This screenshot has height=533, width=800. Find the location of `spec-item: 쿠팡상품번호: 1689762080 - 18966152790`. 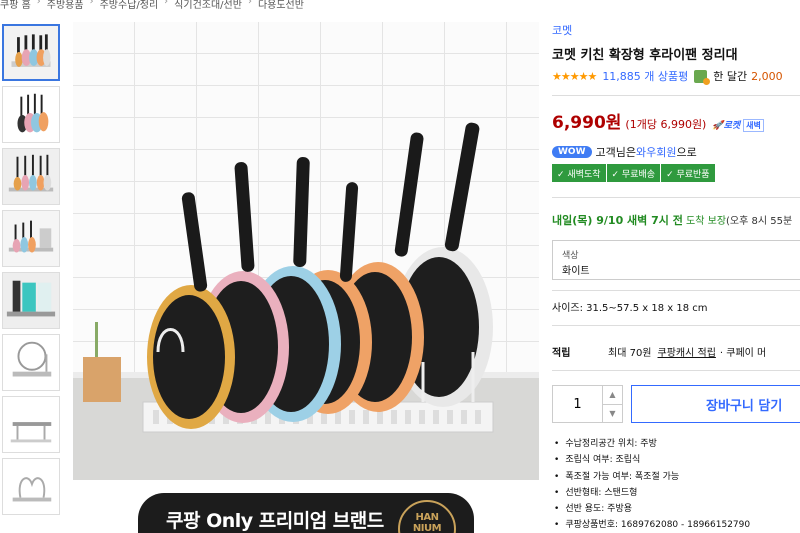

spec-item: 쿠팡상품번호: 1689762080 - 18966152790 is located at coordinates (652, 525).